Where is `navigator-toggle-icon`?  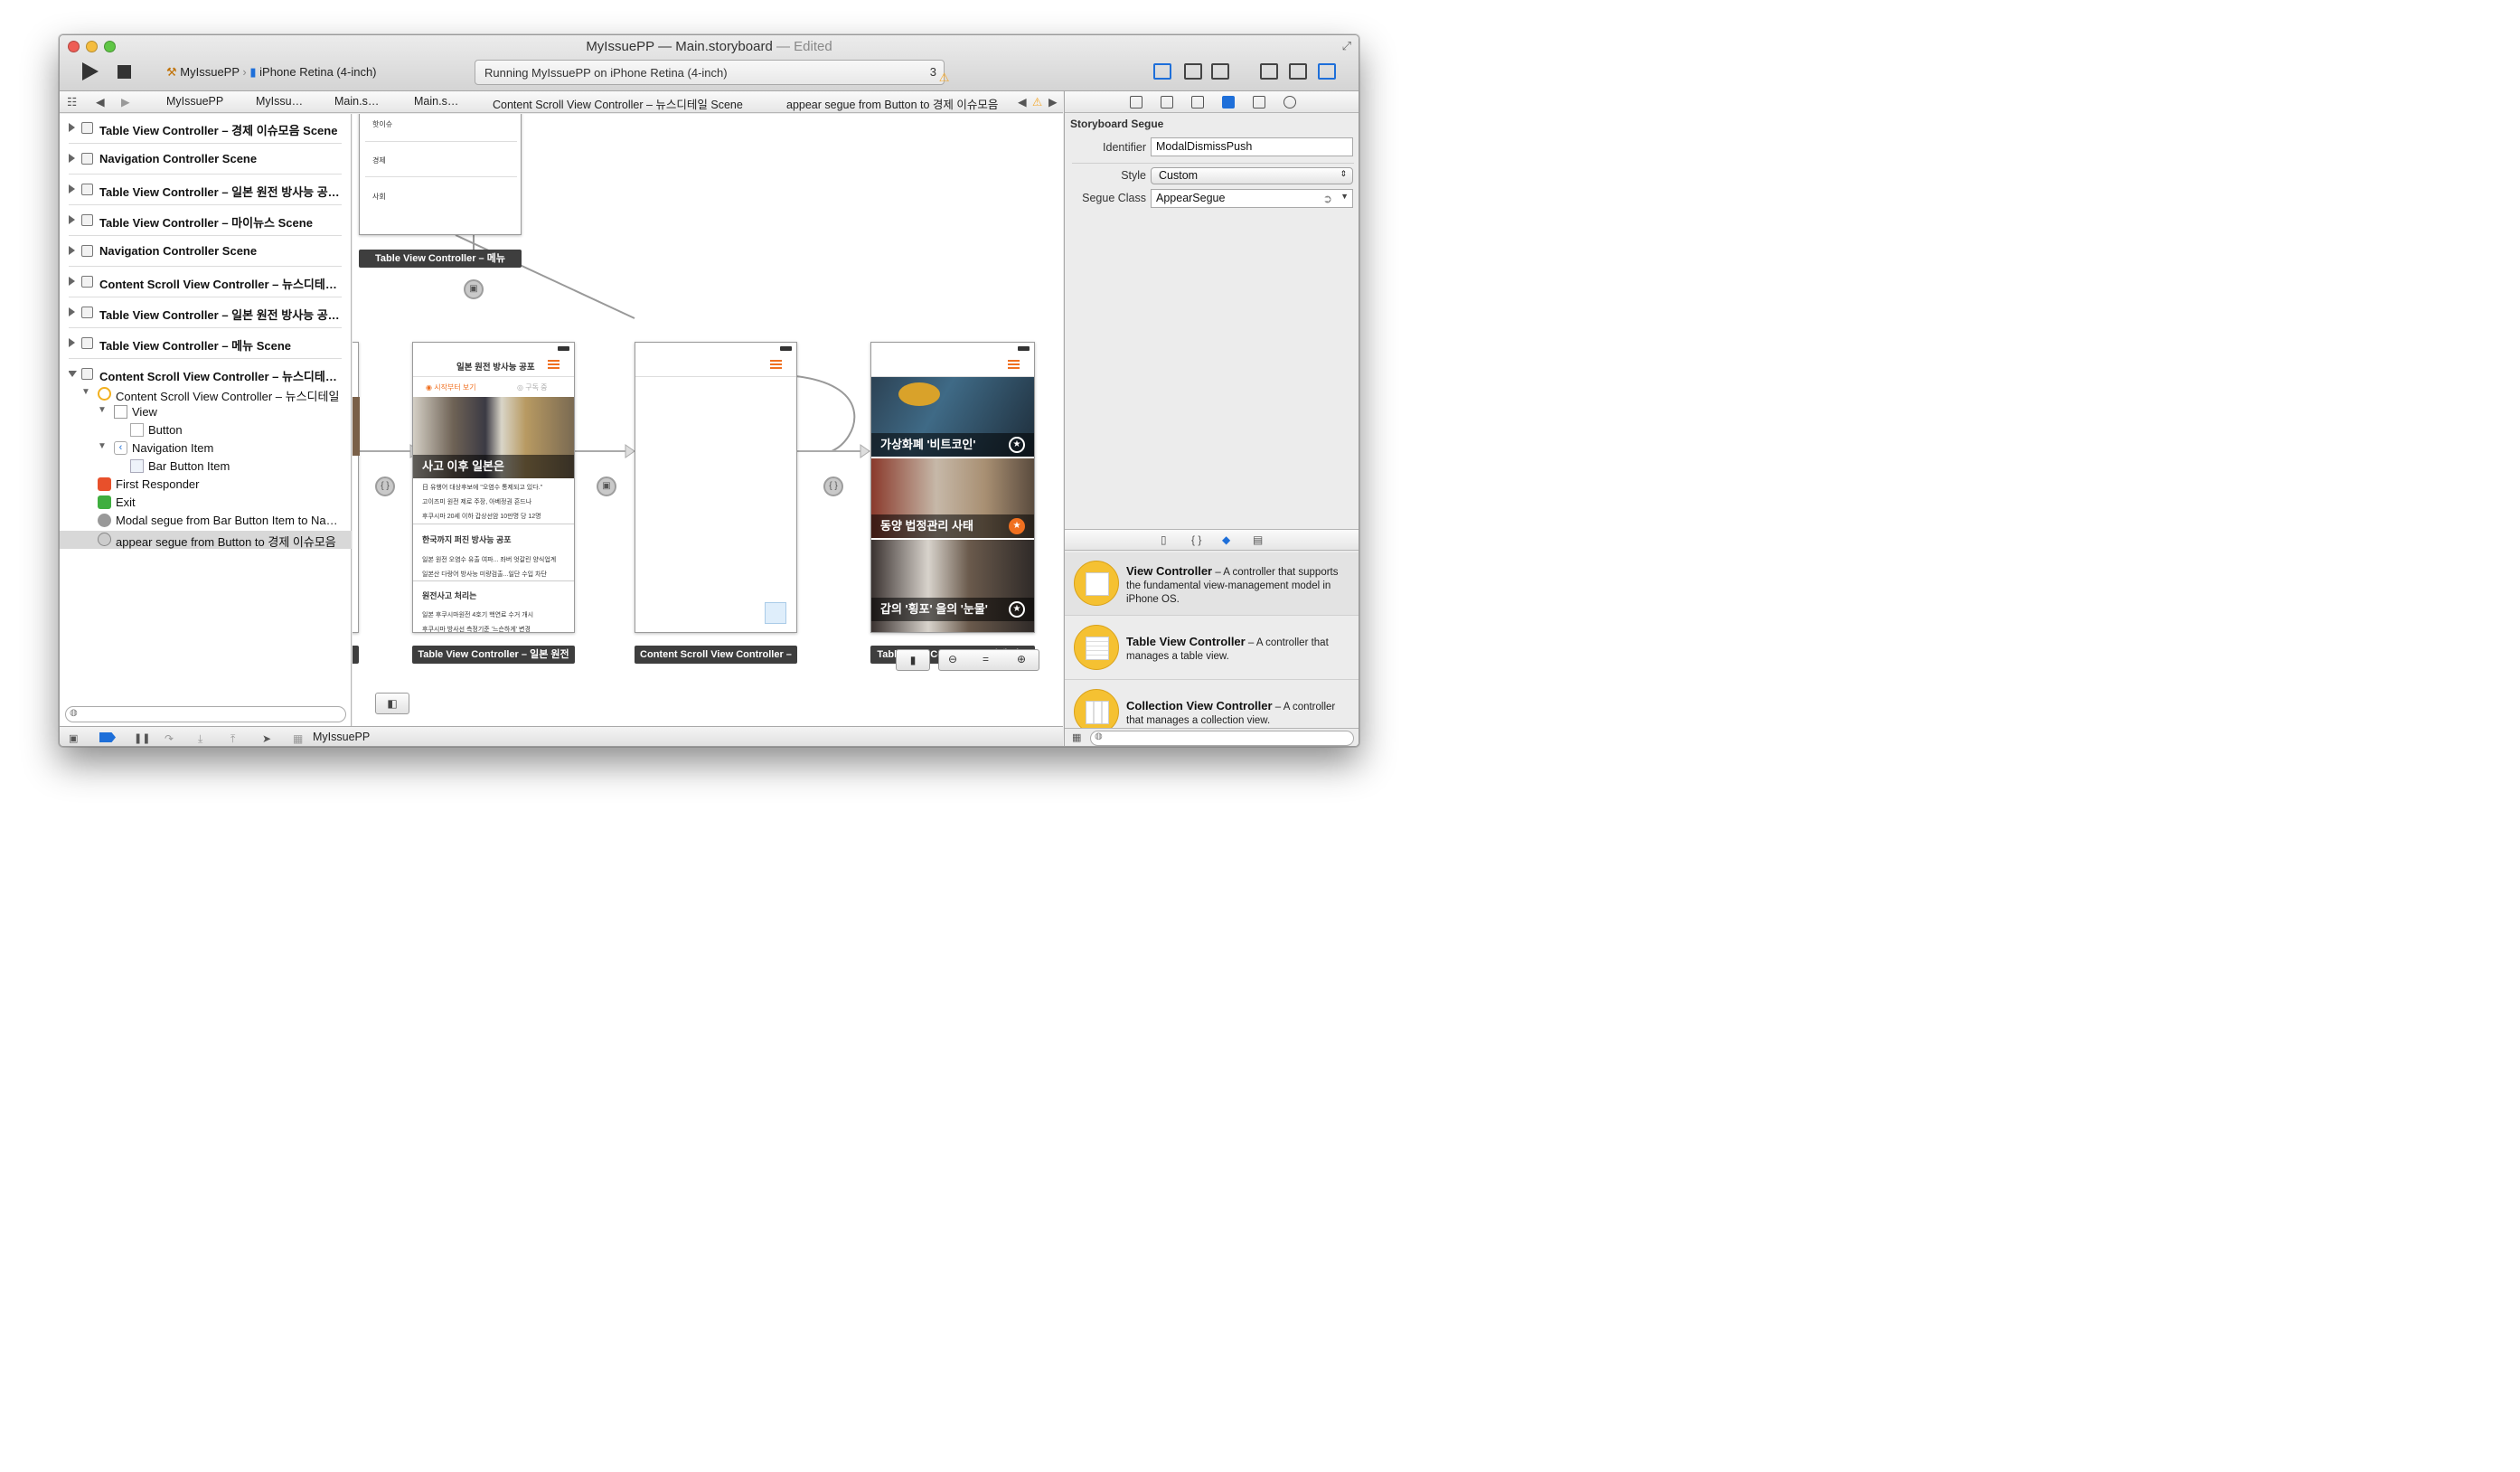
navigator-toggle-icon is located at coordinates (1269, 71).